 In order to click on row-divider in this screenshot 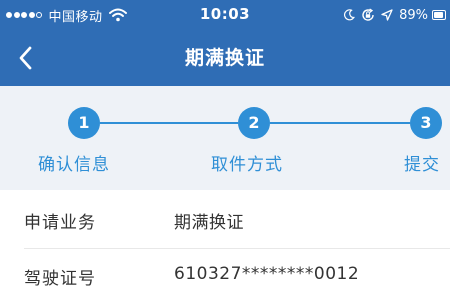, I will do `click(237, 248)`.